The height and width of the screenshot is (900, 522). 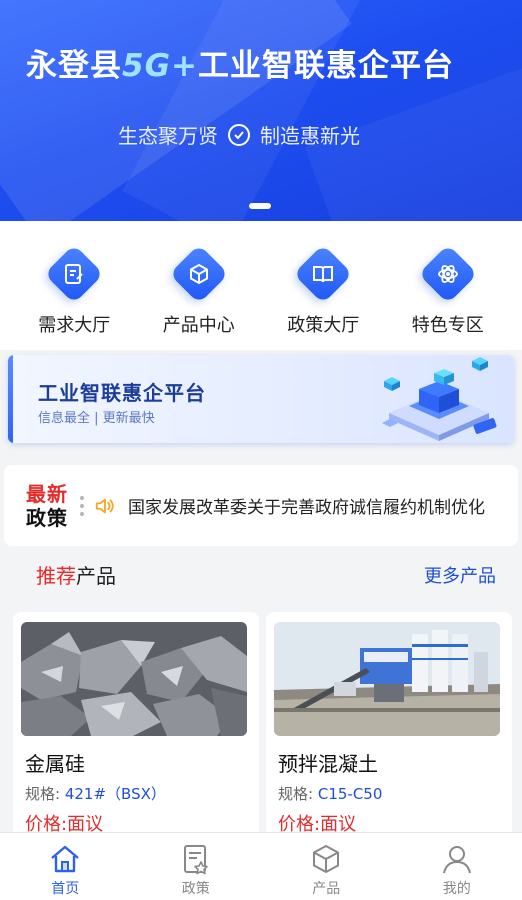 I want to click on quicknav-item-policy: 政策大厅, so click(x=323, y=285).